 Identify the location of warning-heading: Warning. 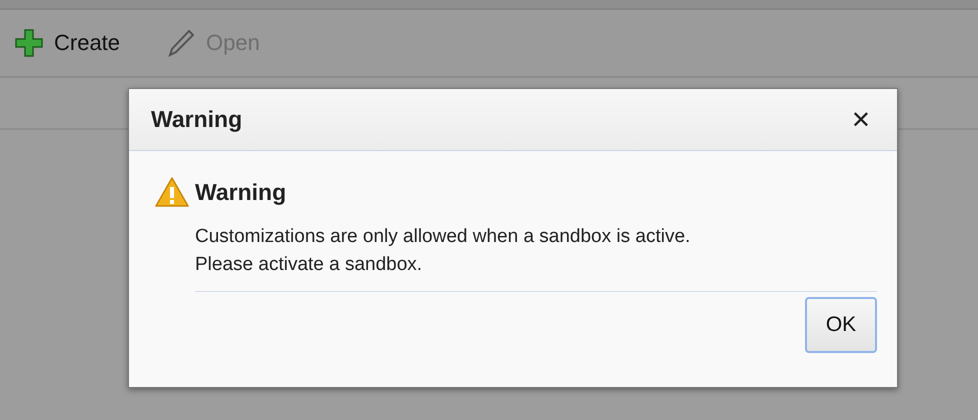
(240, 192).